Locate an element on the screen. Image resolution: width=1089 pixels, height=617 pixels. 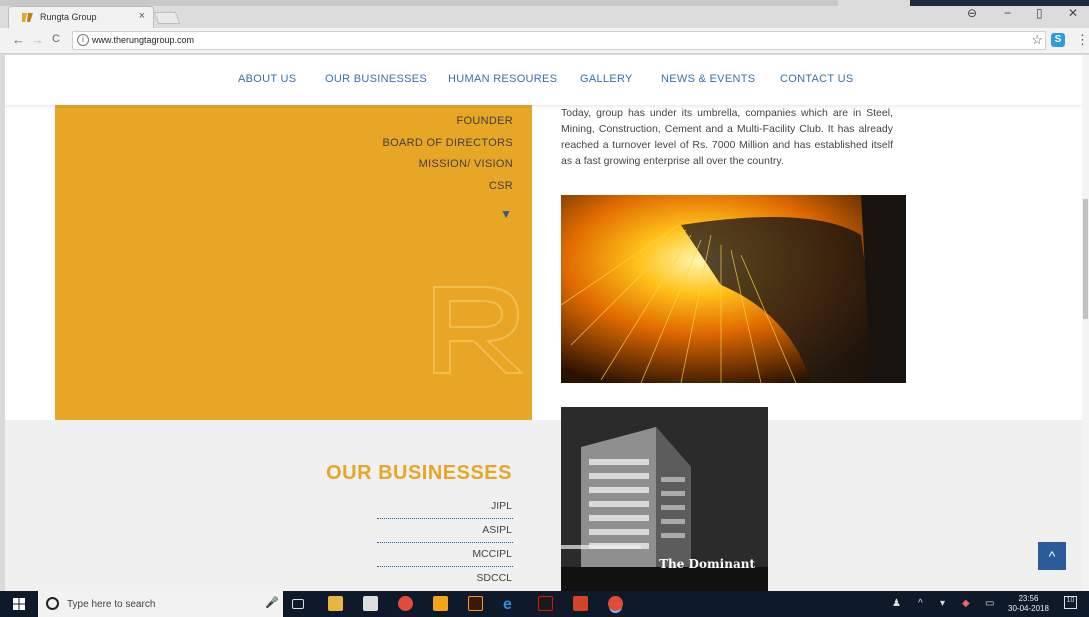
business-link-sdccl: SDCCL is located at coordinates (494, 578).